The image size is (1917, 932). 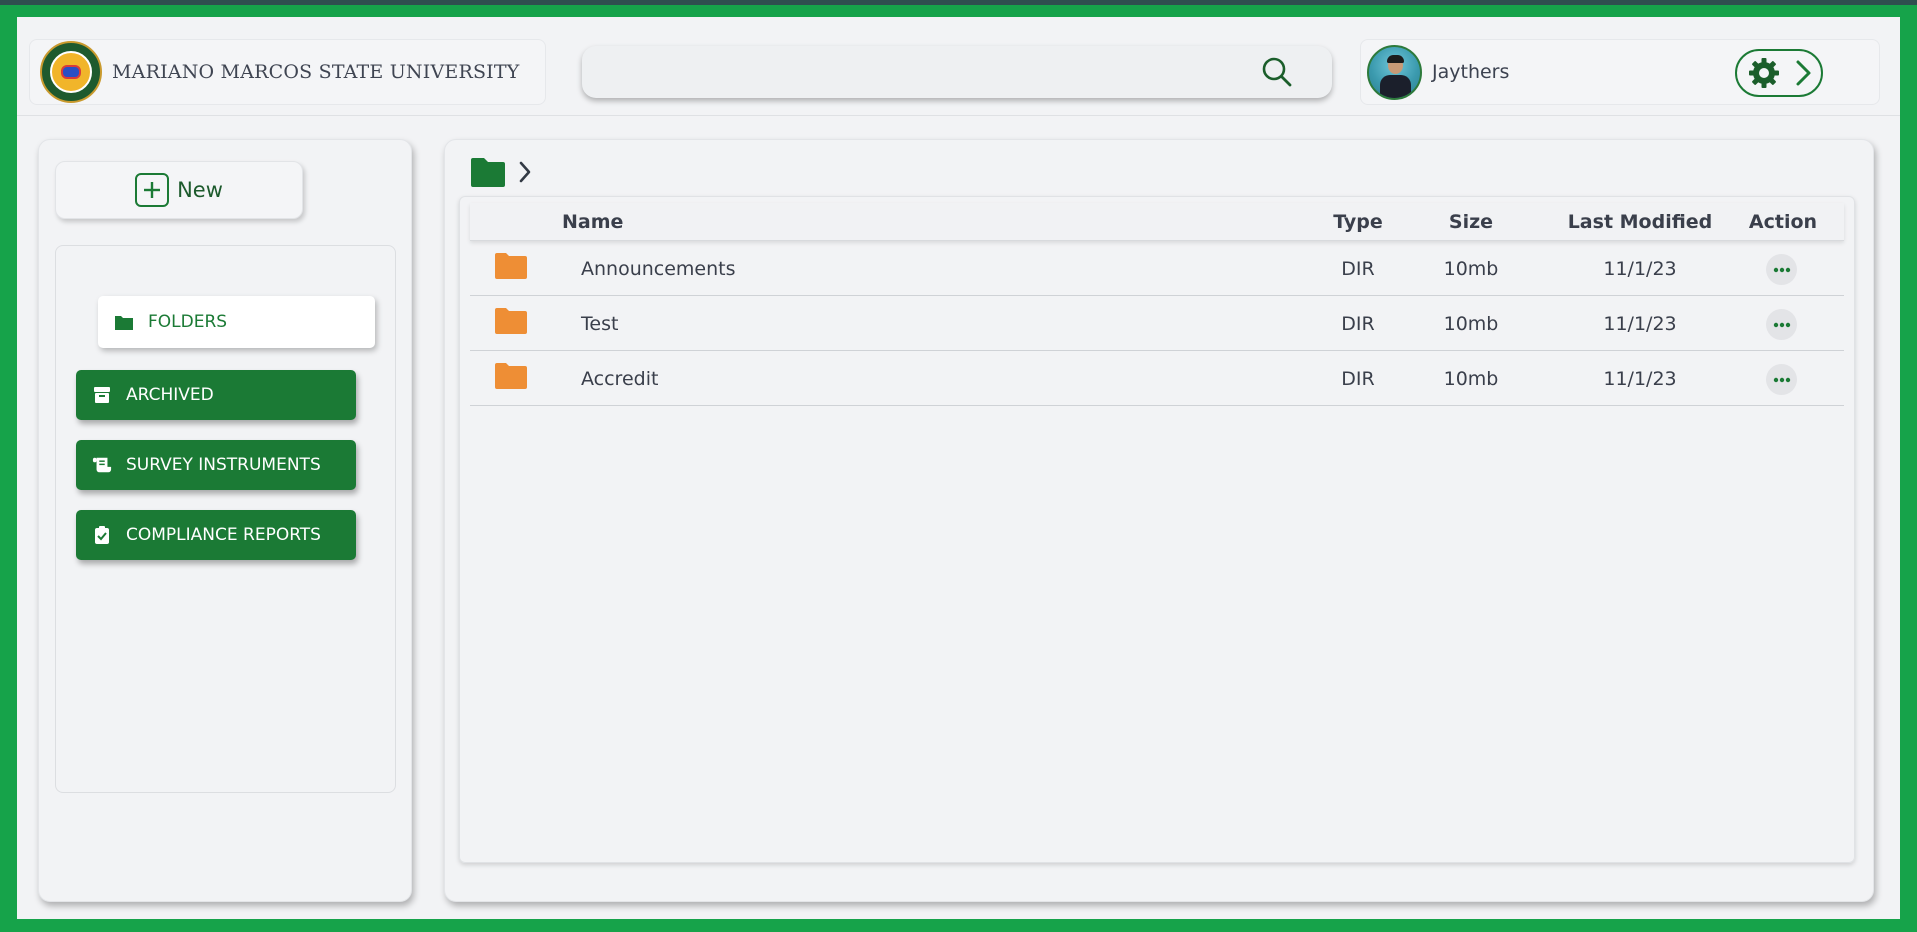 I want to click on sidebar-item-survey-instruments: SURVEY INSTRUMENTS, so click(x=216, y=465).